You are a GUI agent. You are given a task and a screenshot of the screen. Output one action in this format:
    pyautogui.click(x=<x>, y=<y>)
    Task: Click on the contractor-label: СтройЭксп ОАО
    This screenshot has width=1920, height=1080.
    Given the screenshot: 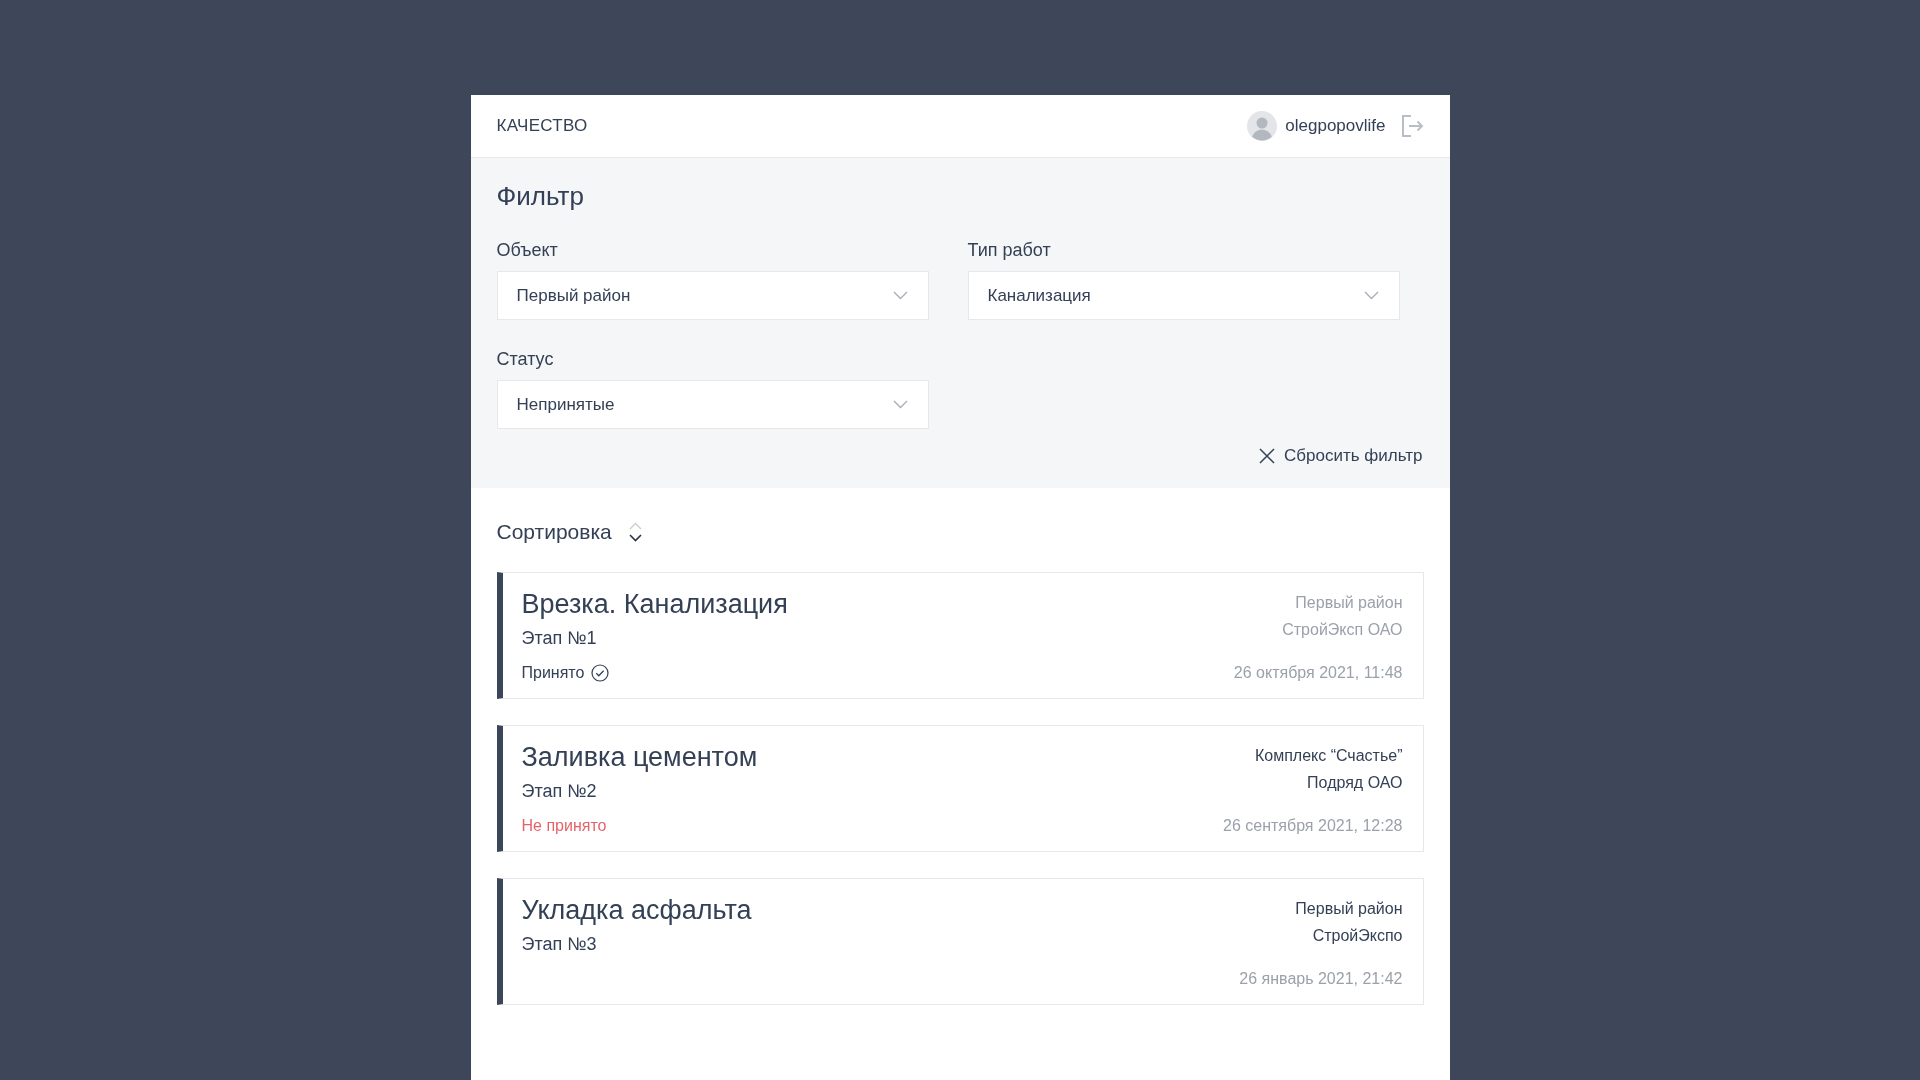 What is the action you would take?
    pyautogui.click(x=1342, y=630)
    